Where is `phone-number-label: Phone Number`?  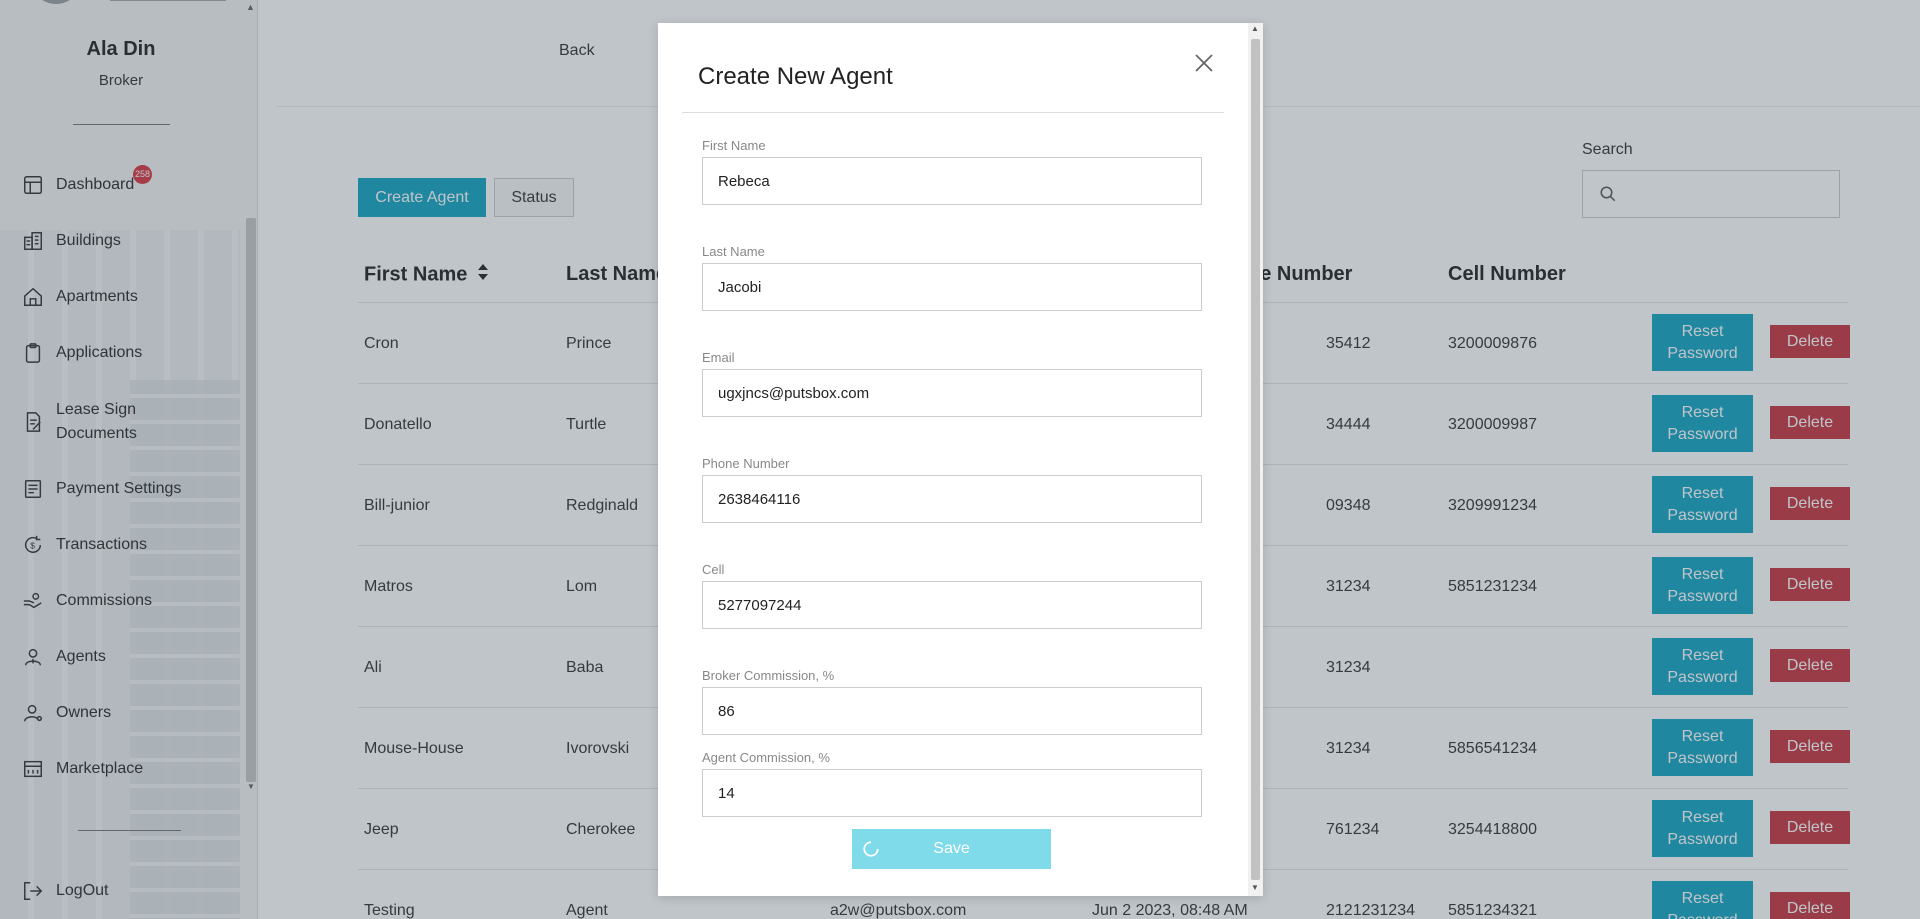
phone-number-label: Phone Number is located at coordinates (746, 463).